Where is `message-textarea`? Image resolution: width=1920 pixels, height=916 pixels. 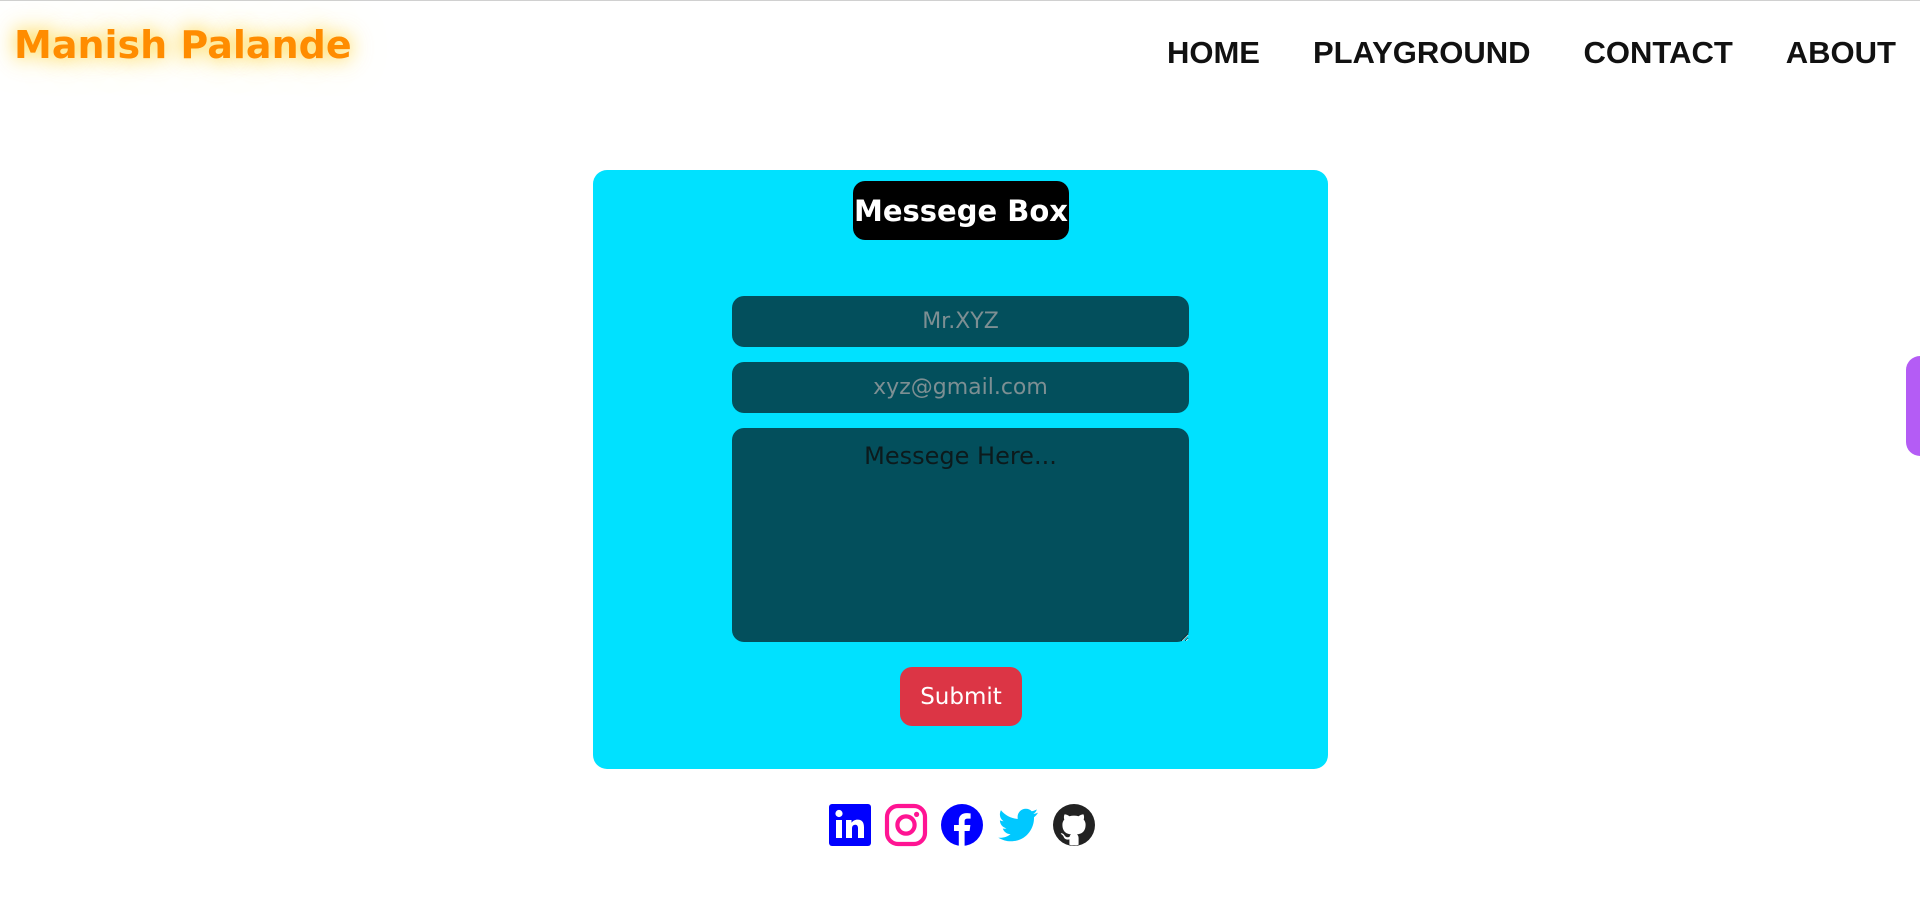 message-textarea is located at coordinates (960, 535).